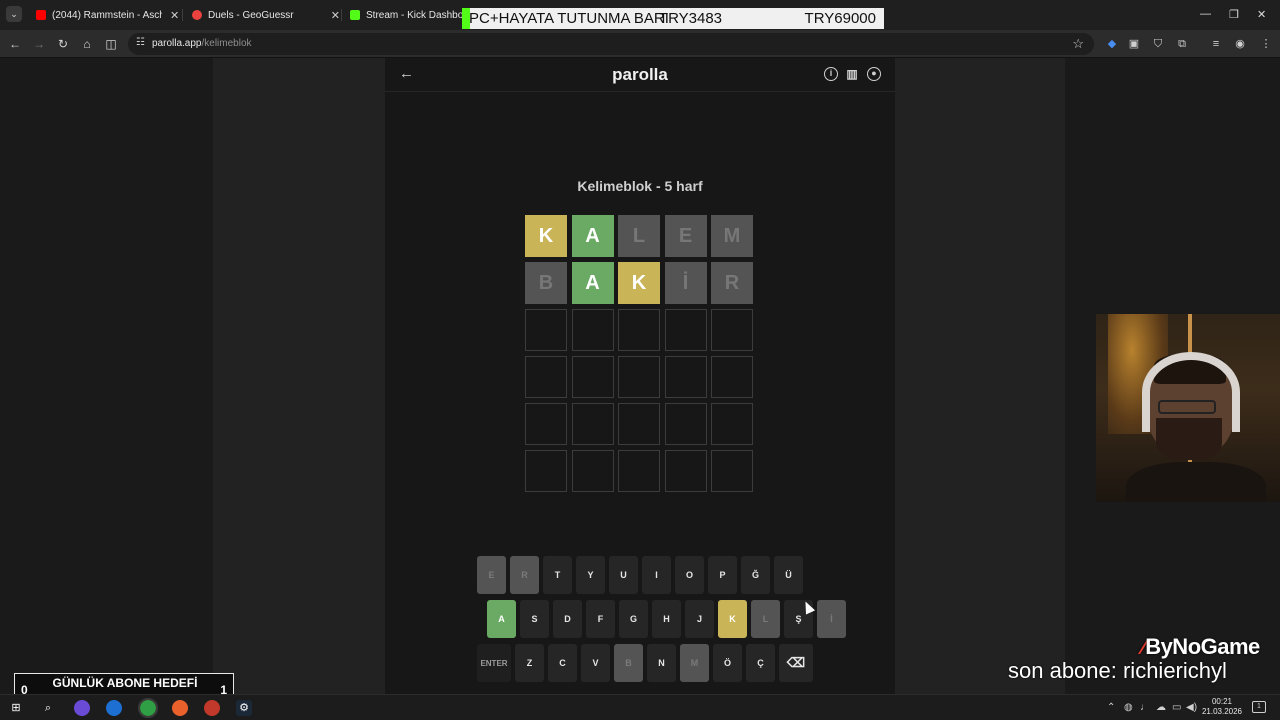 The height and width of the screenshot is (720, 1280). I want to click on reload-icon: ↻, so click(63, 44).